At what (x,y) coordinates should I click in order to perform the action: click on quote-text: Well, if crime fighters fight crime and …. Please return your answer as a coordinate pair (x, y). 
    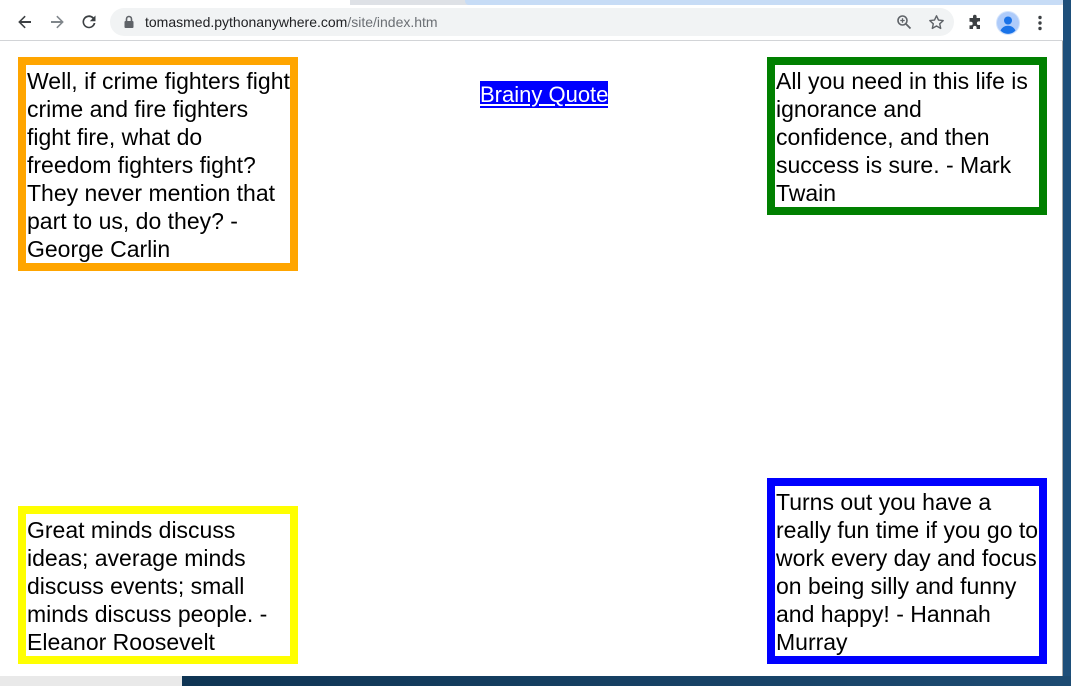
    Looking at the image, I should click on (158, 165).